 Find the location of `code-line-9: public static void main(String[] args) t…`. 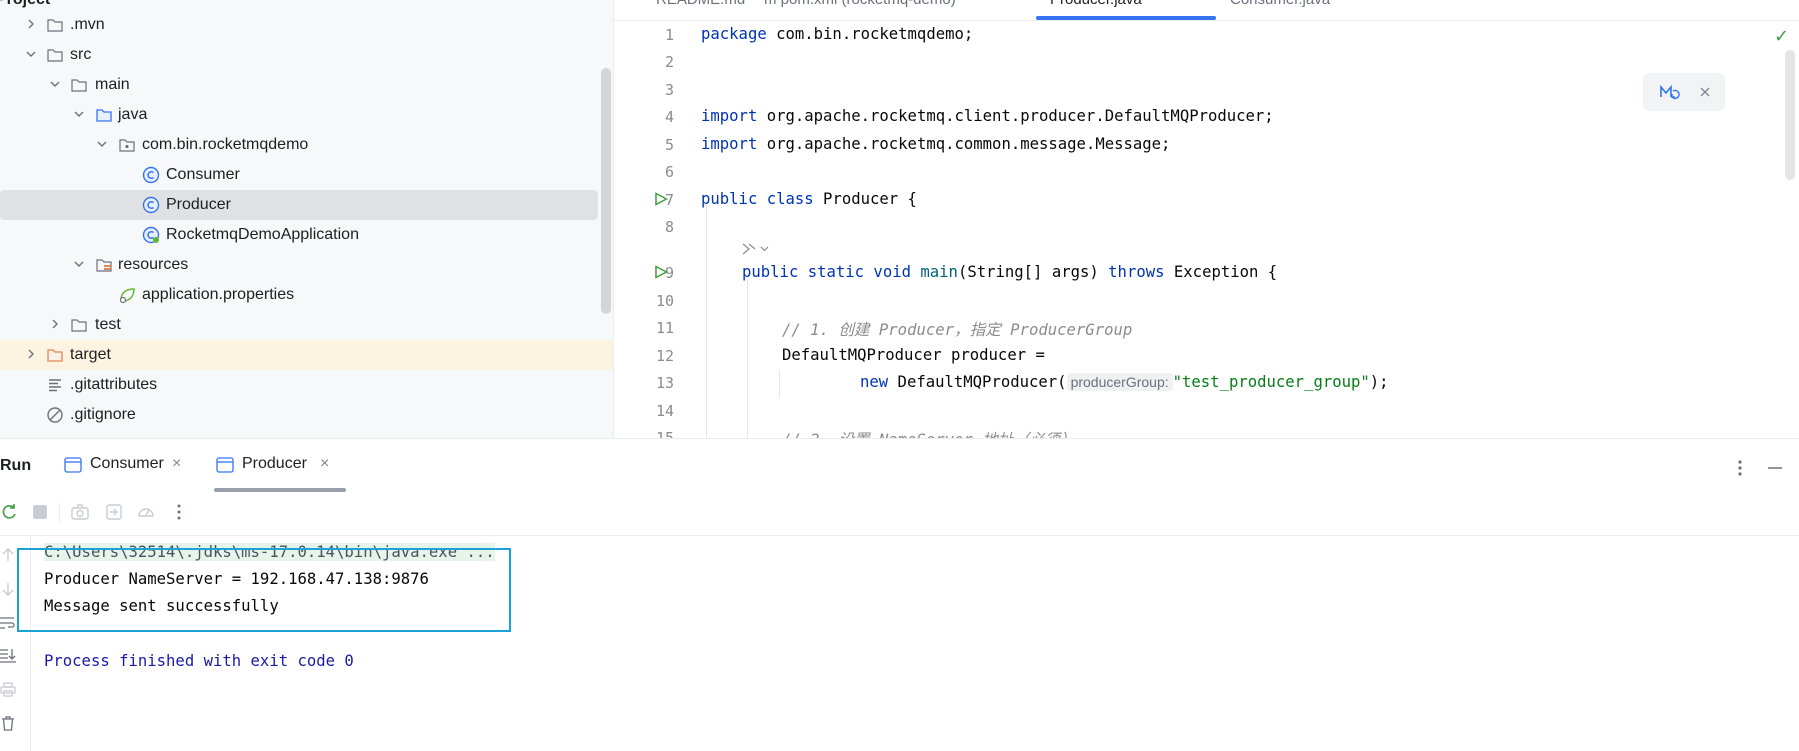

code-line-9: public static void main(String[] args) t… is located at coordinates (1010, 272).